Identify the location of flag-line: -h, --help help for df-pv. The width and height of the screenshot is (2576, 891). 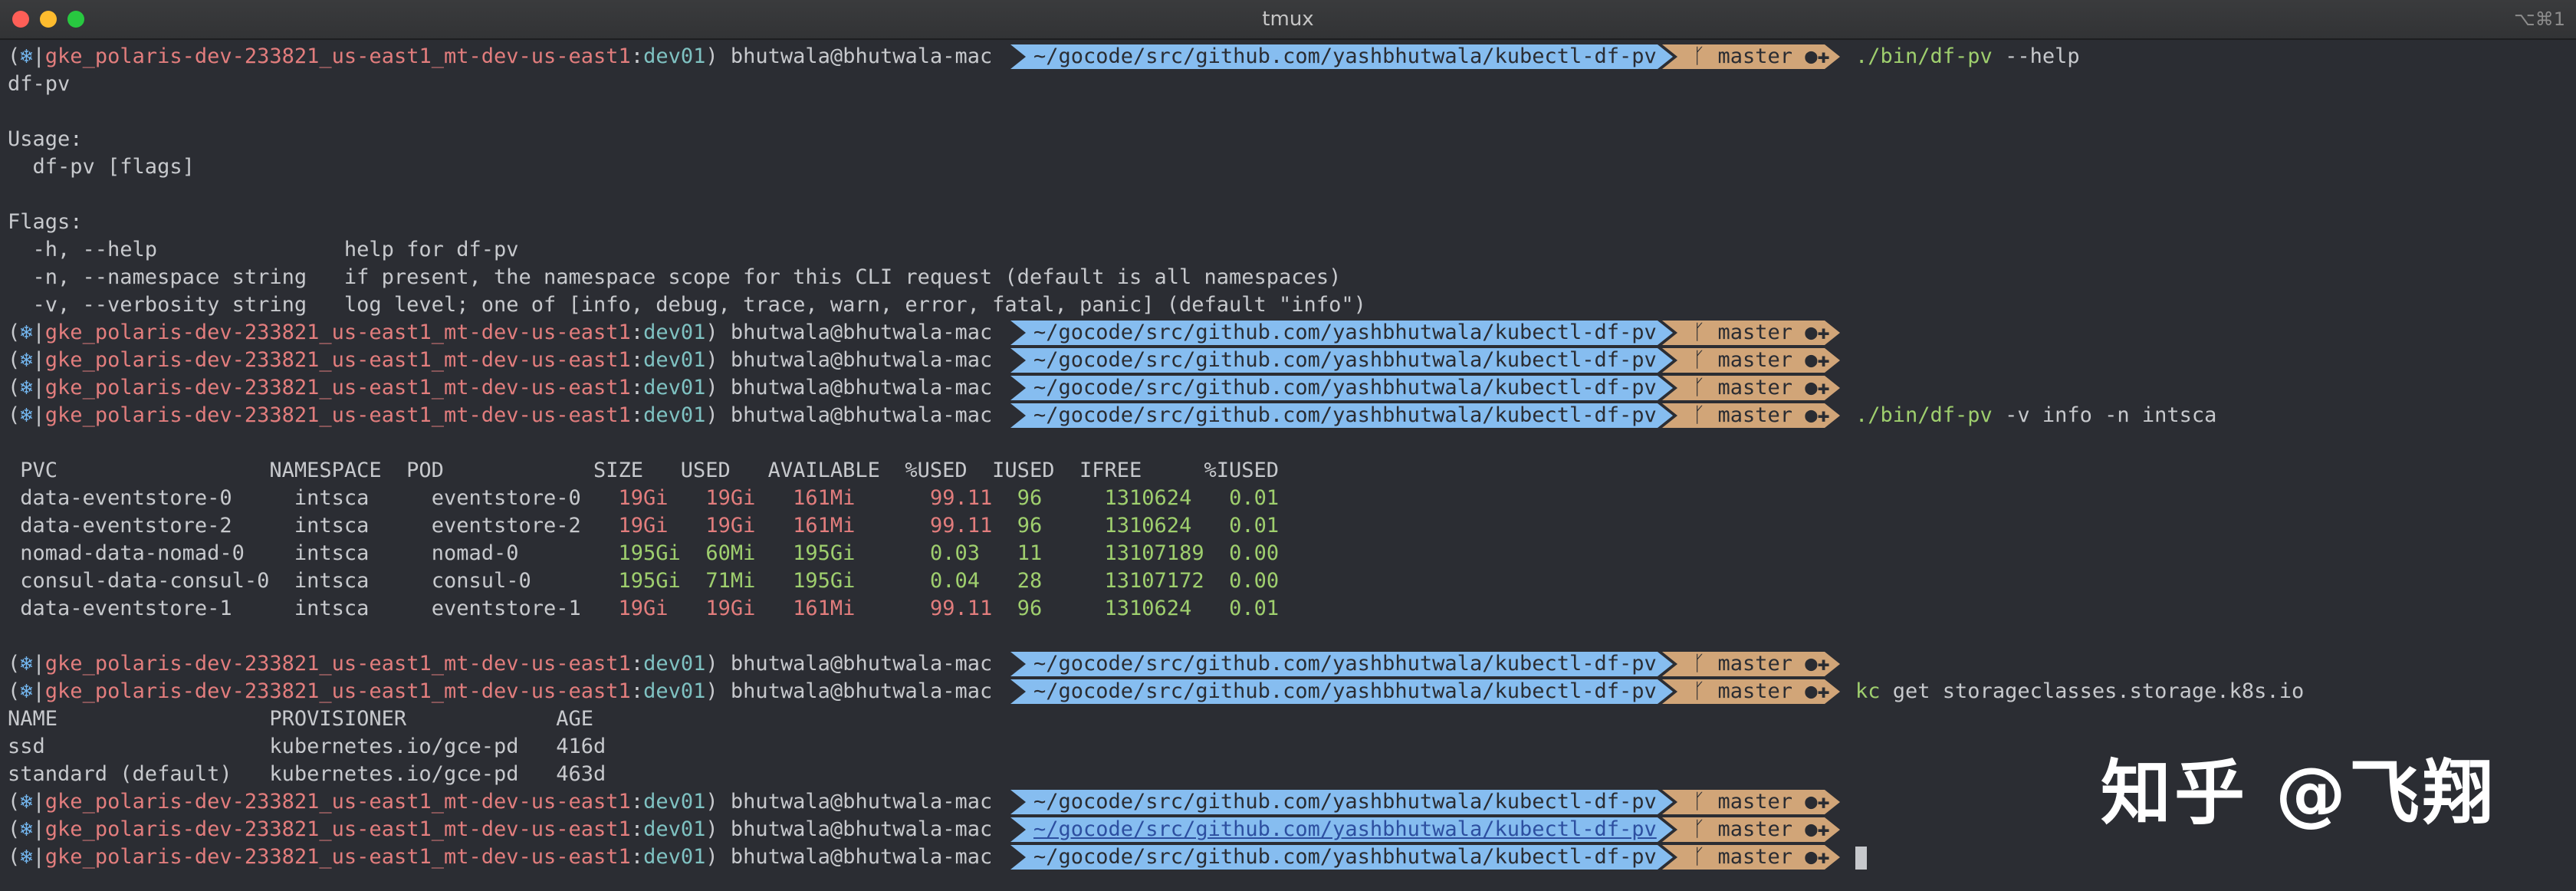
(264, 249).